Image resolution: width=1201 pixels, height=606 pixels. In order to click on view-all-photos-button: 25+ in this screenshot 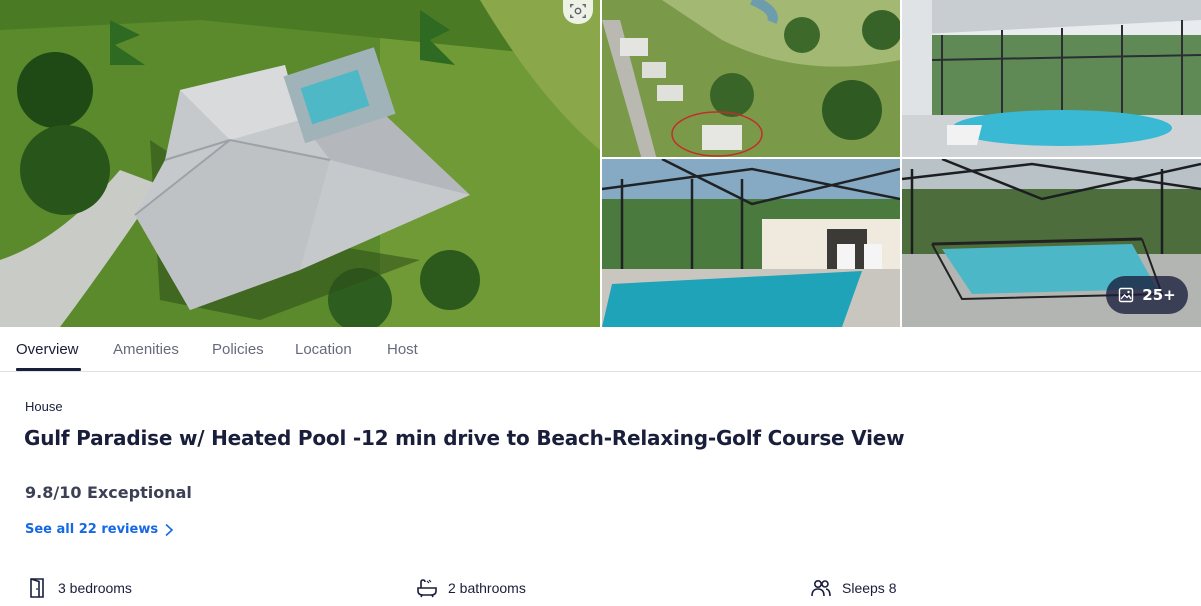, I will do `click(1147, 295)`.